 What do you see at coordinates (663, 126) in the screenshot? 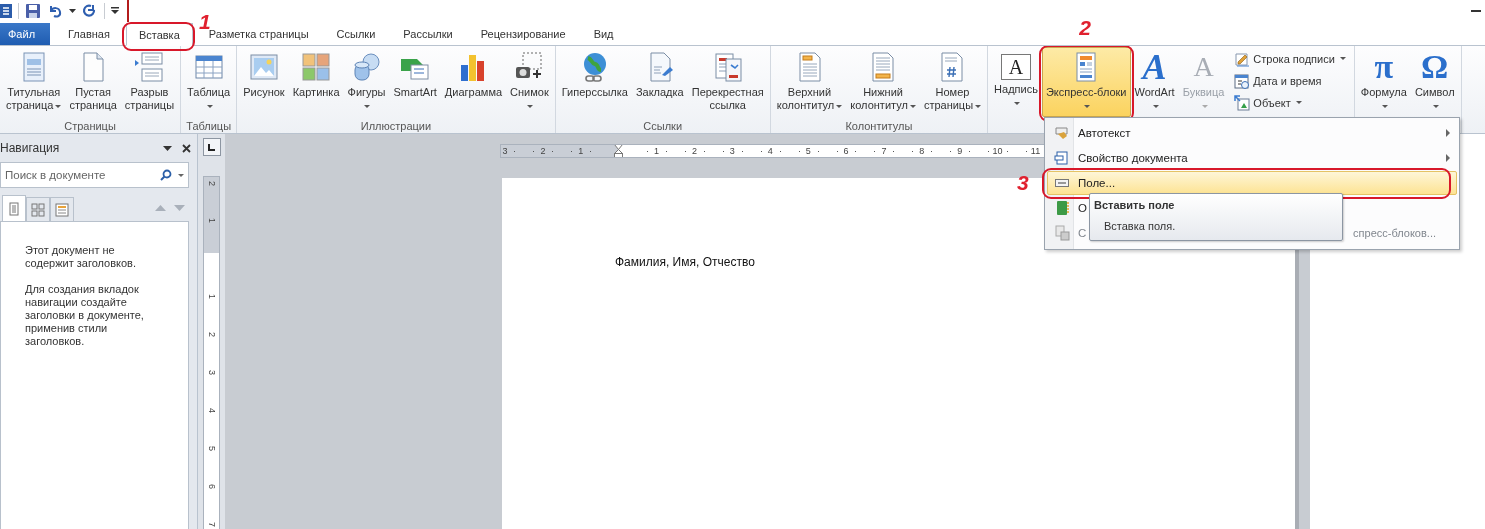
I see `group-label: Ссылки` at bounding box center [663, 126].